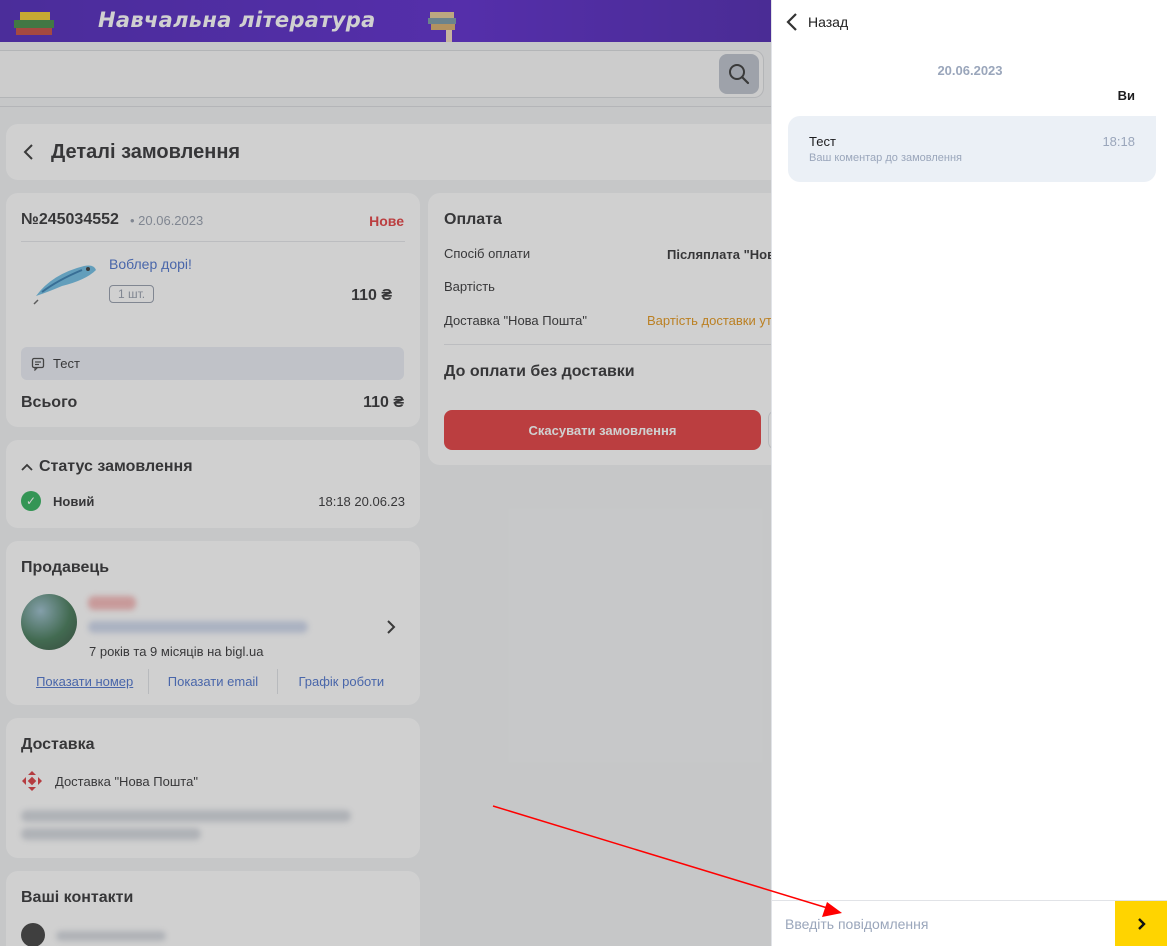  Describe the element at coordinates (473, 219) in the screenshot. I see `payment-title: Оплата` at that location.